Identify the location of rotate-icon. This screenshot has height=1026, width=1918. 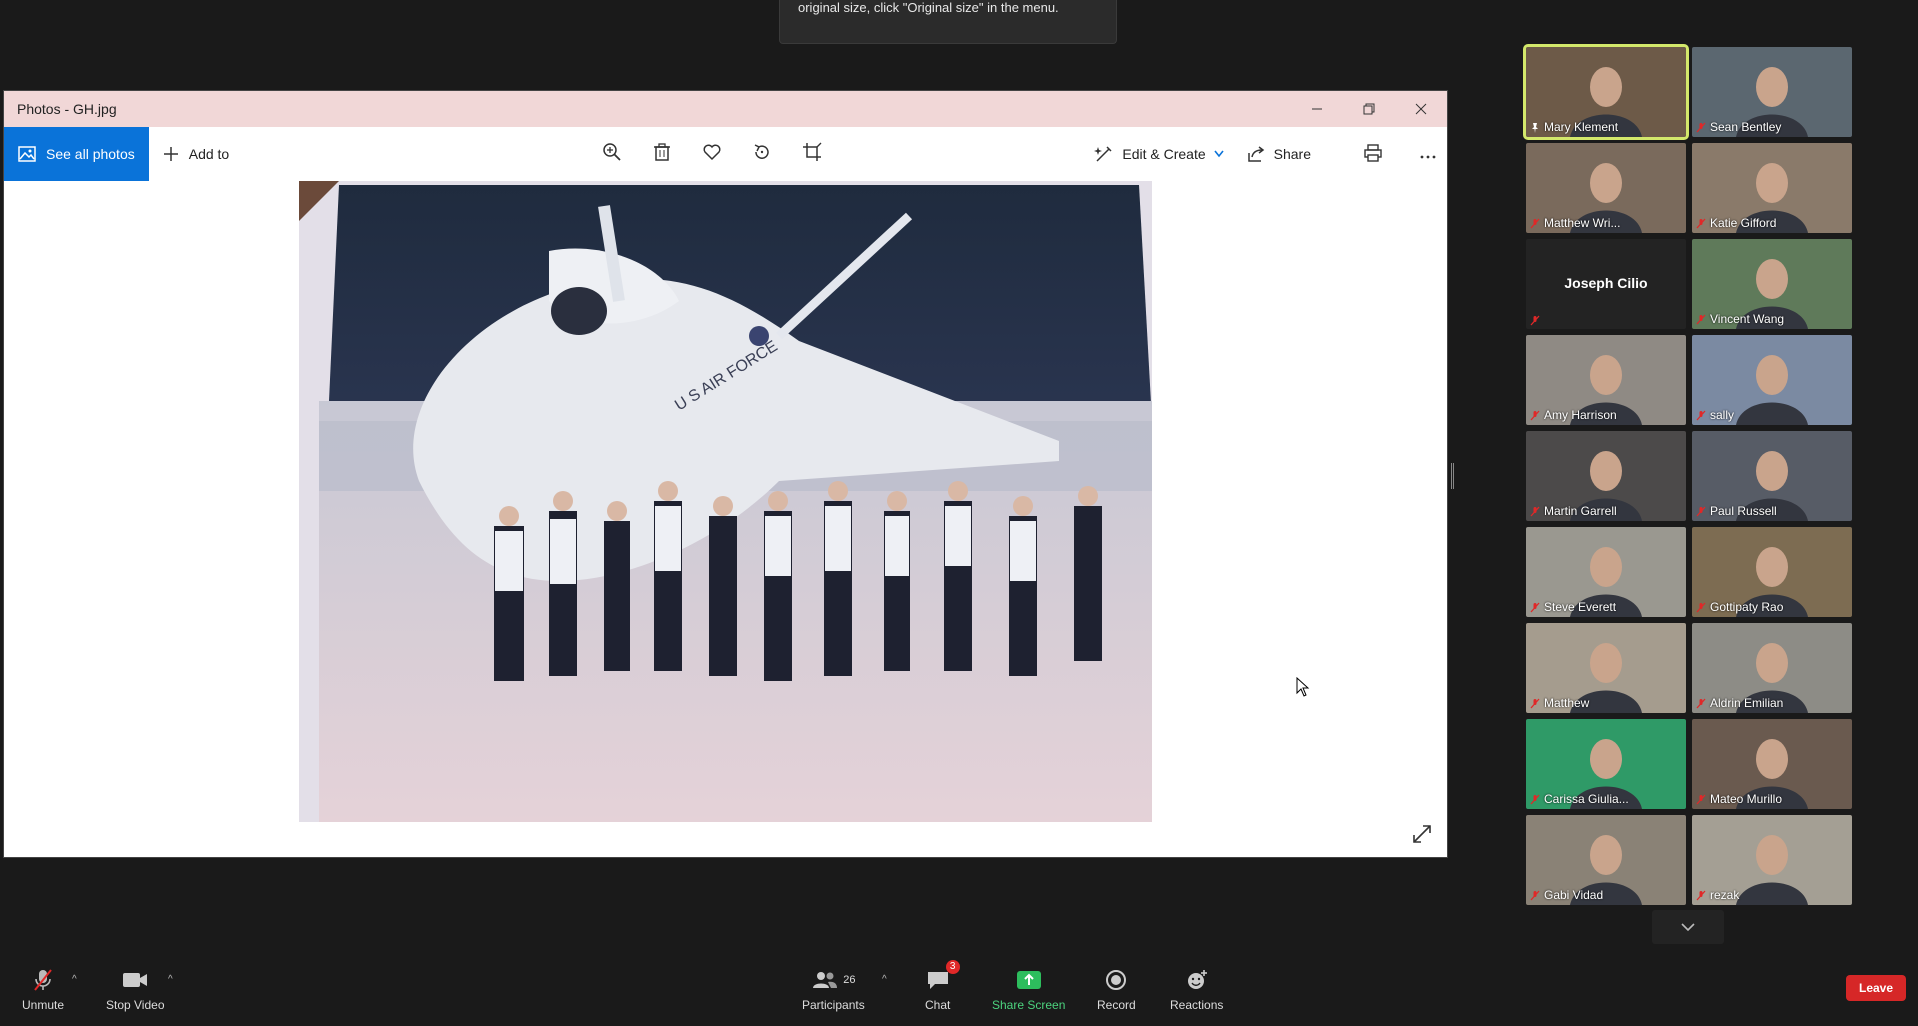
(761, 151).